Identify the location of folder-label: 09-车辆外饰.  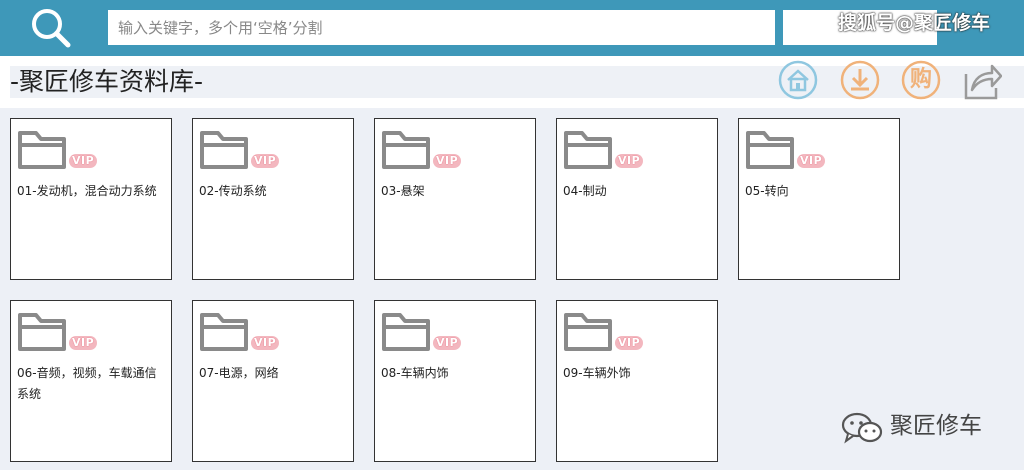
(597, 373).